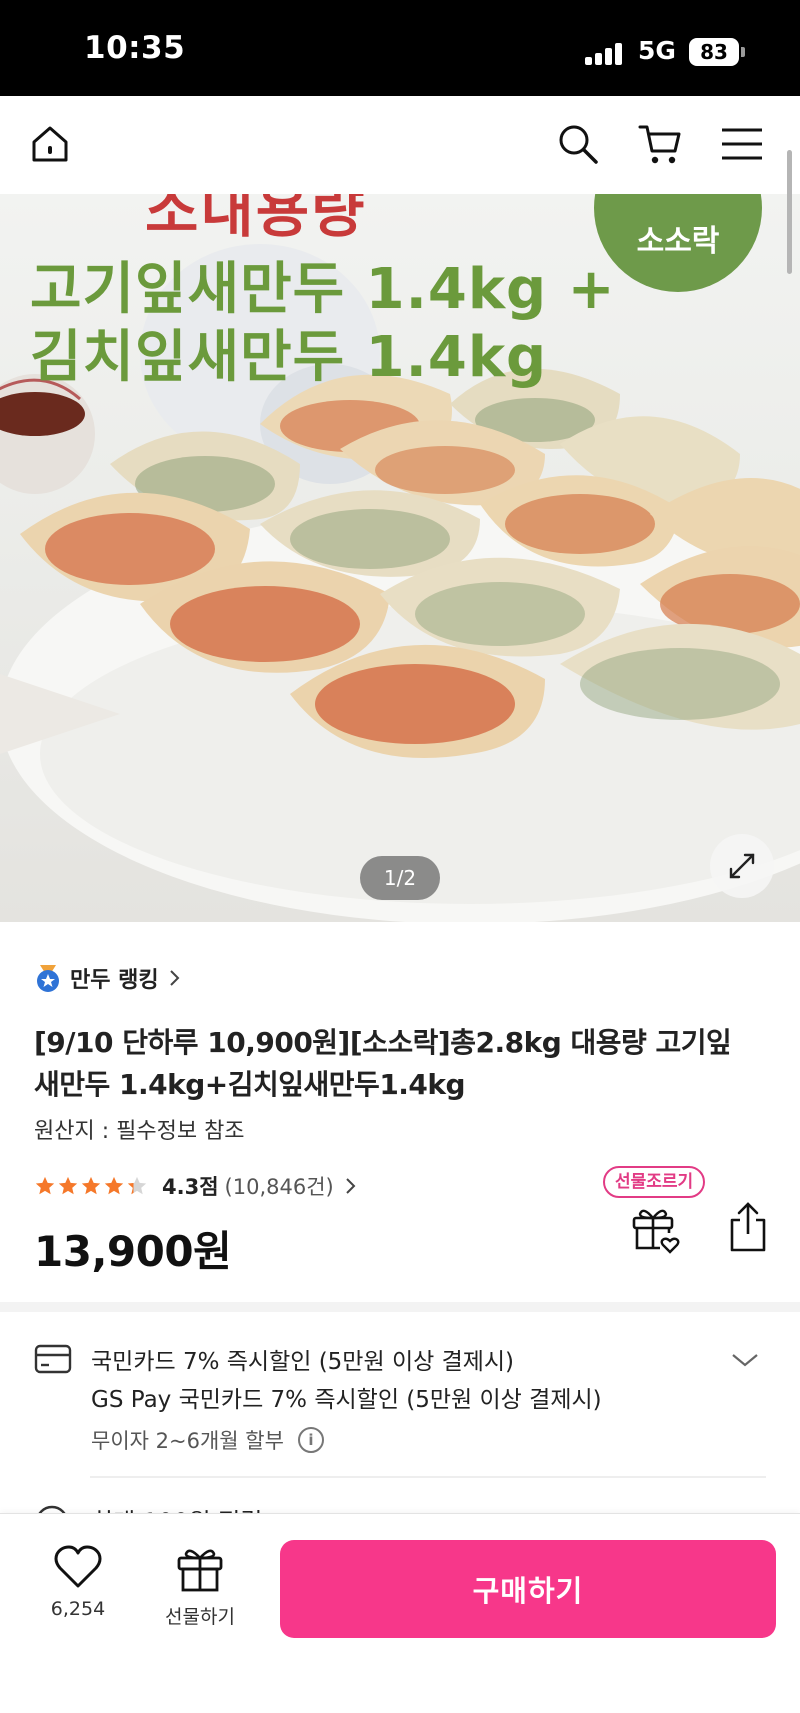 The width and height of the screenshot is (800, 1713). What do you see at coordinates (279, 1187) in the screenshot?
I see `rating-count: (10,846건)` at bounding box center [279, 1187].